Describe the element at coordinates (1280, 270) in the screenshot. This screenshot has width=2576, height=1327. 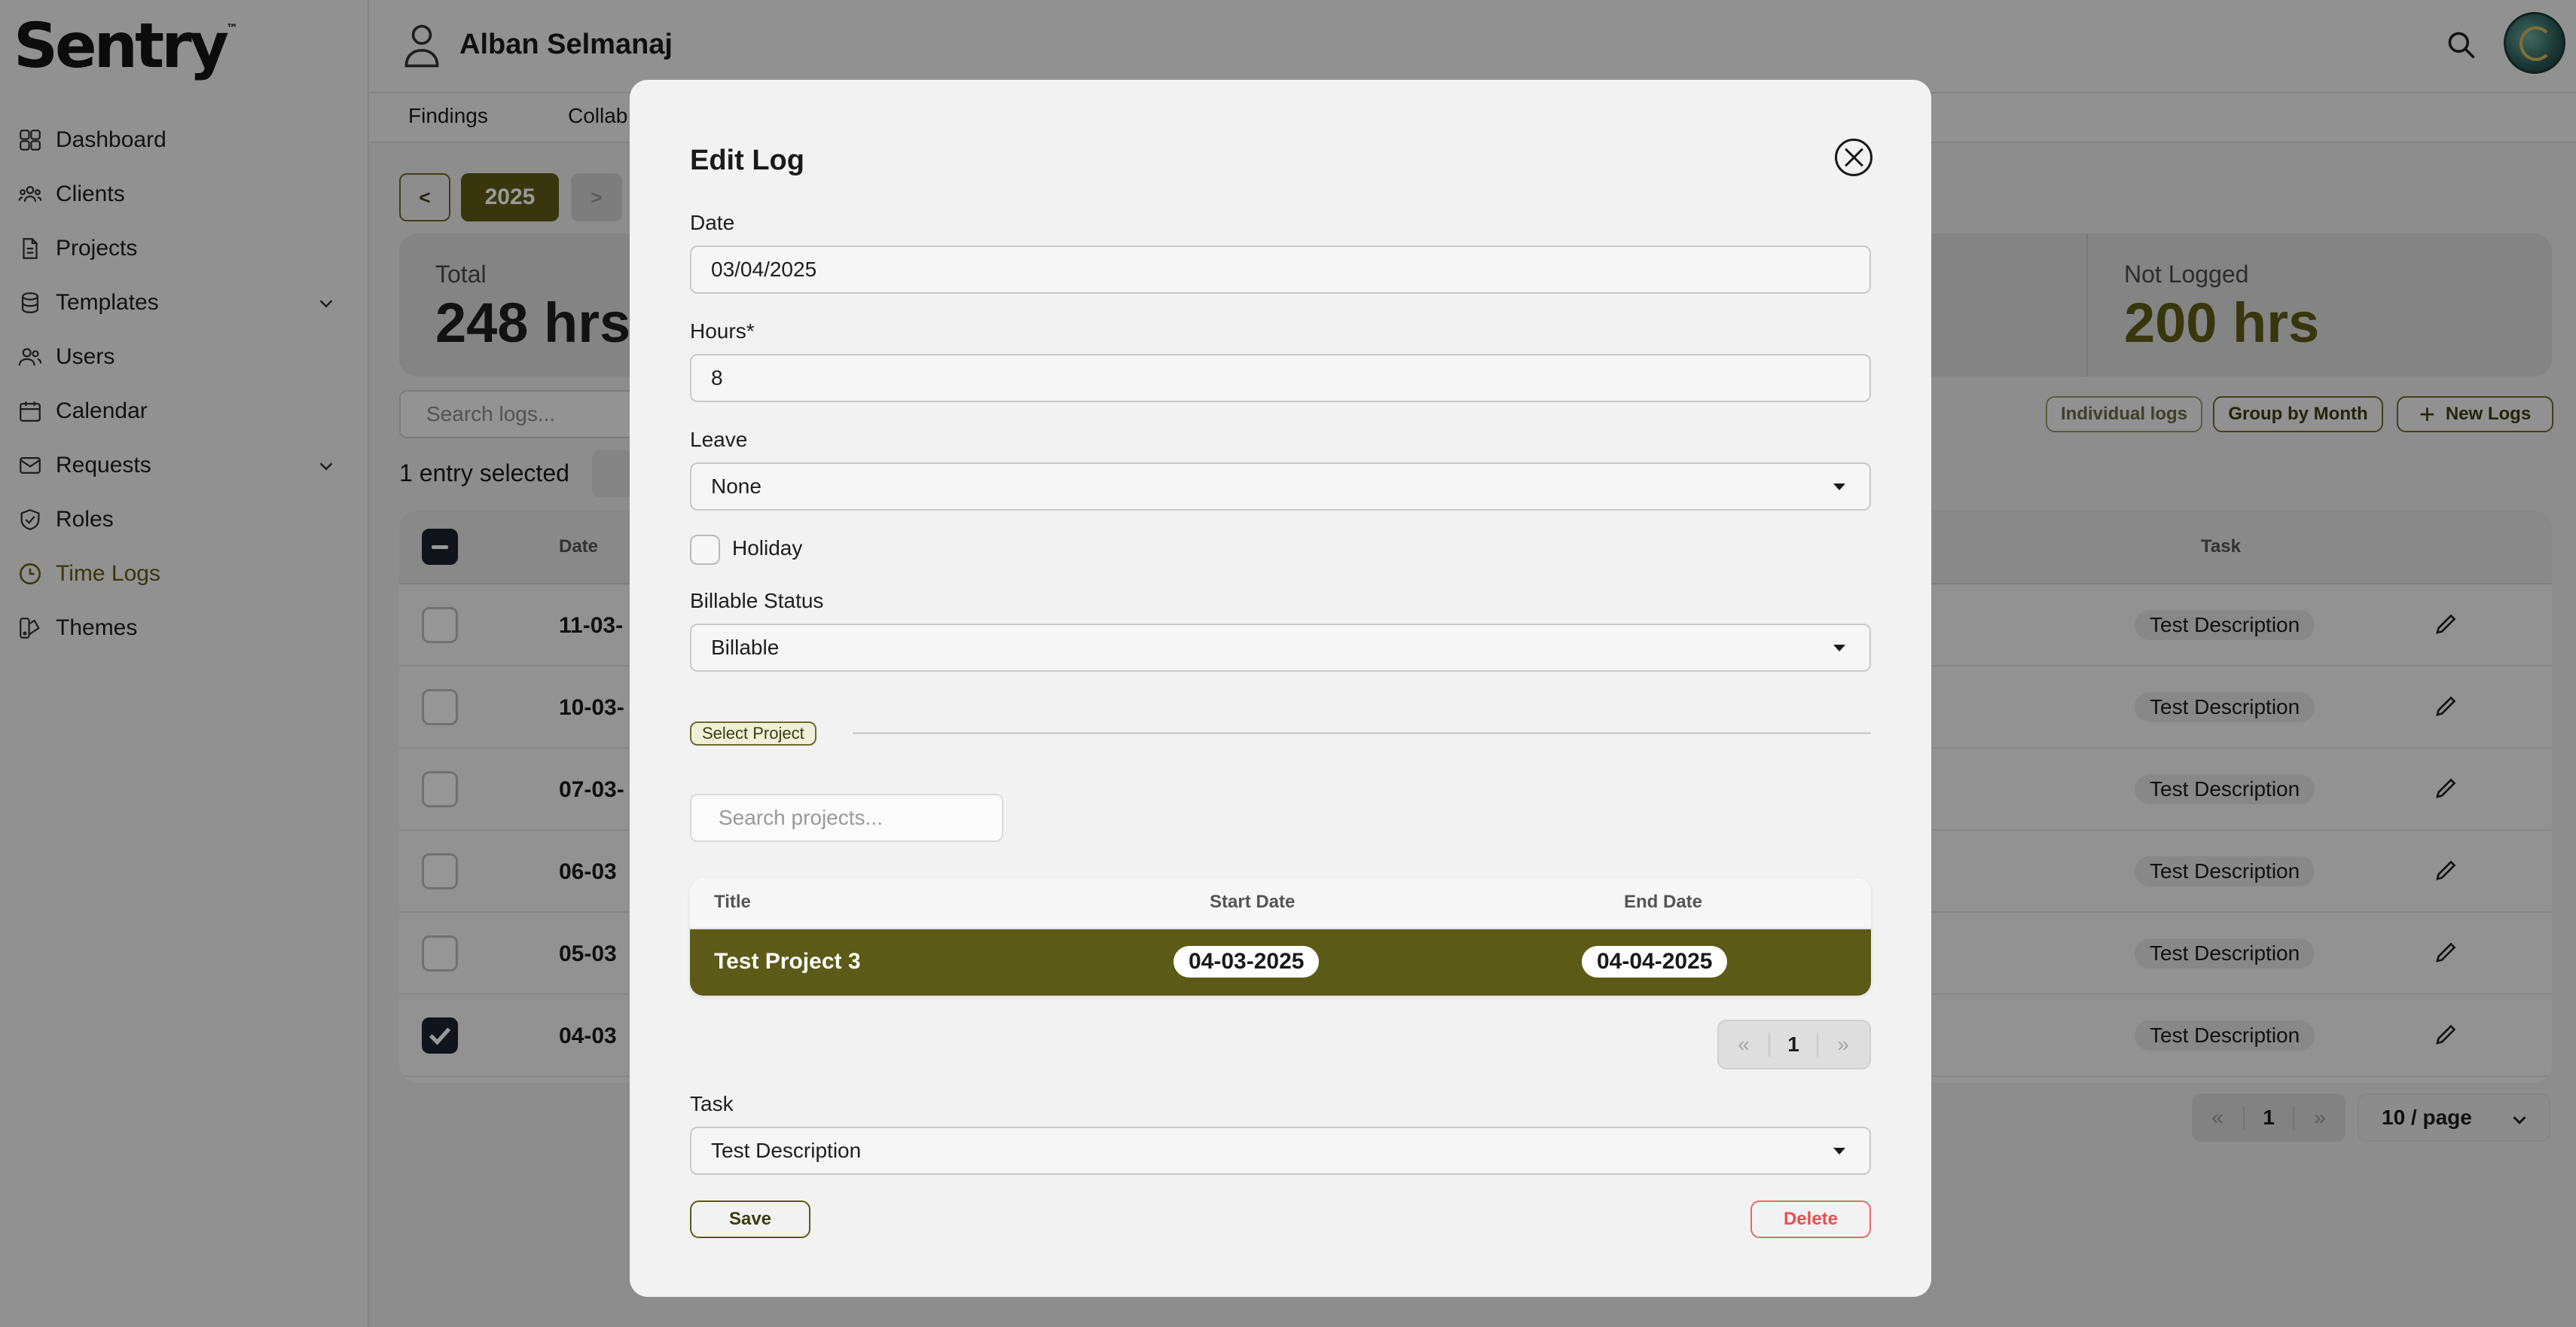
I see `date-field: 03/04/2025` at that location.